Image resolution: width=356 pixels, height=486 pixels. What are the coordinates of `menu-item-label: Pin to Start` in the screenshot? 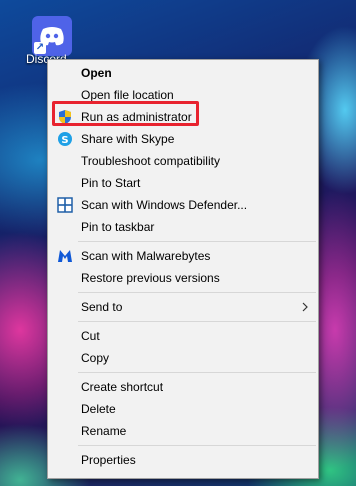 It's located at (111, 183).